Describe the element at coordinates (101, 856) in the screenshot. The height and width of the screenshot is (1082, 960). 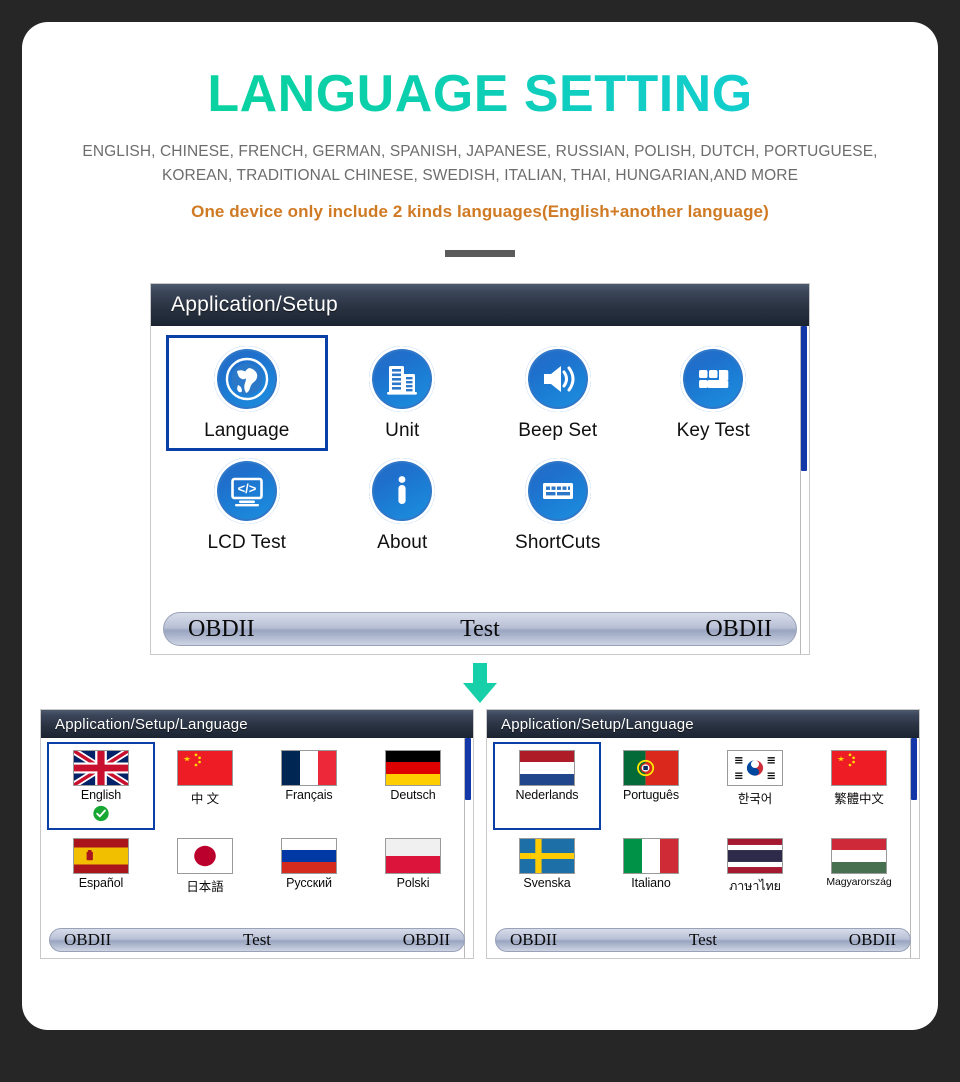
I see `flag-spain-icon` at that location.